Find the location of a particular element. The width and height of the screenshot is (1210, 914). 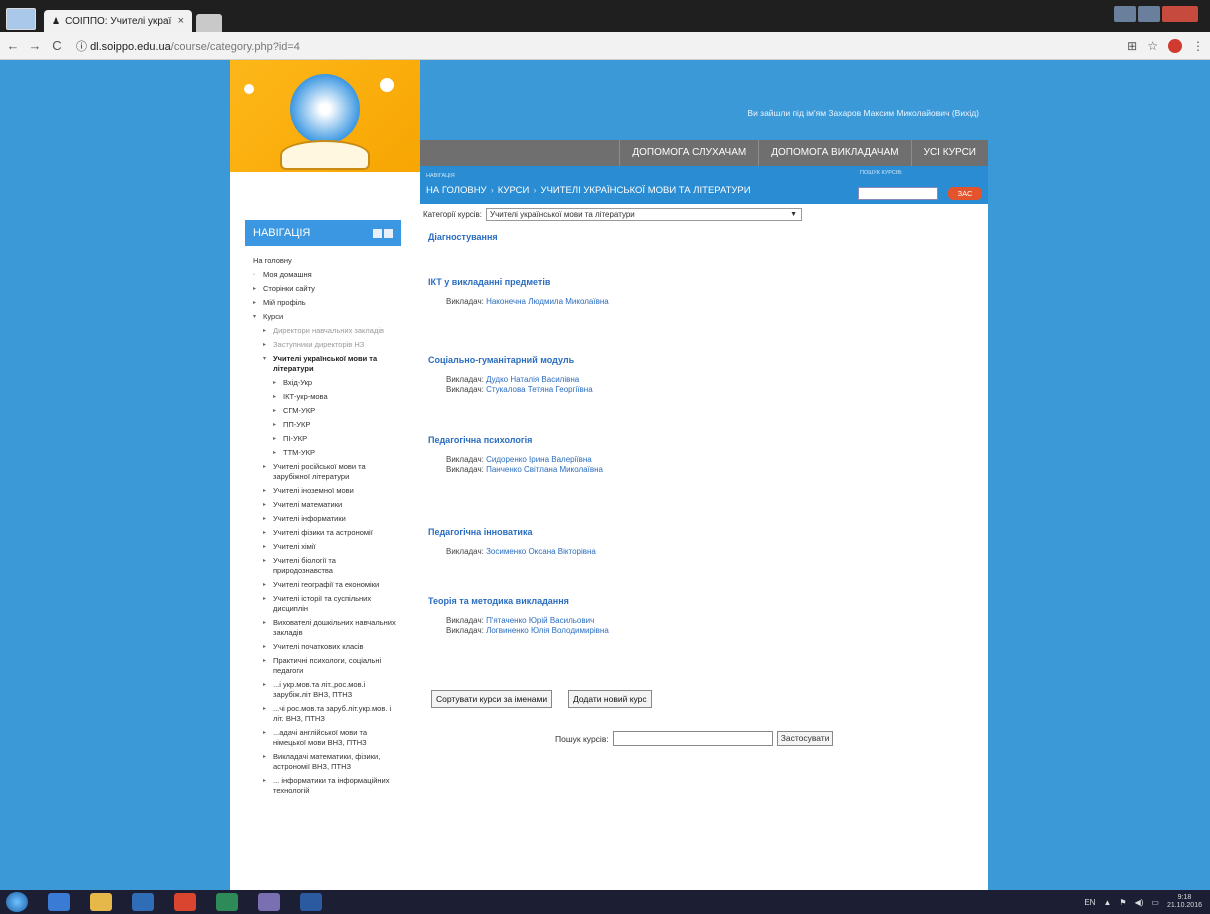

teacher-link: Наконечна Людмила Миколаївна is located at coordinates (547, 301).